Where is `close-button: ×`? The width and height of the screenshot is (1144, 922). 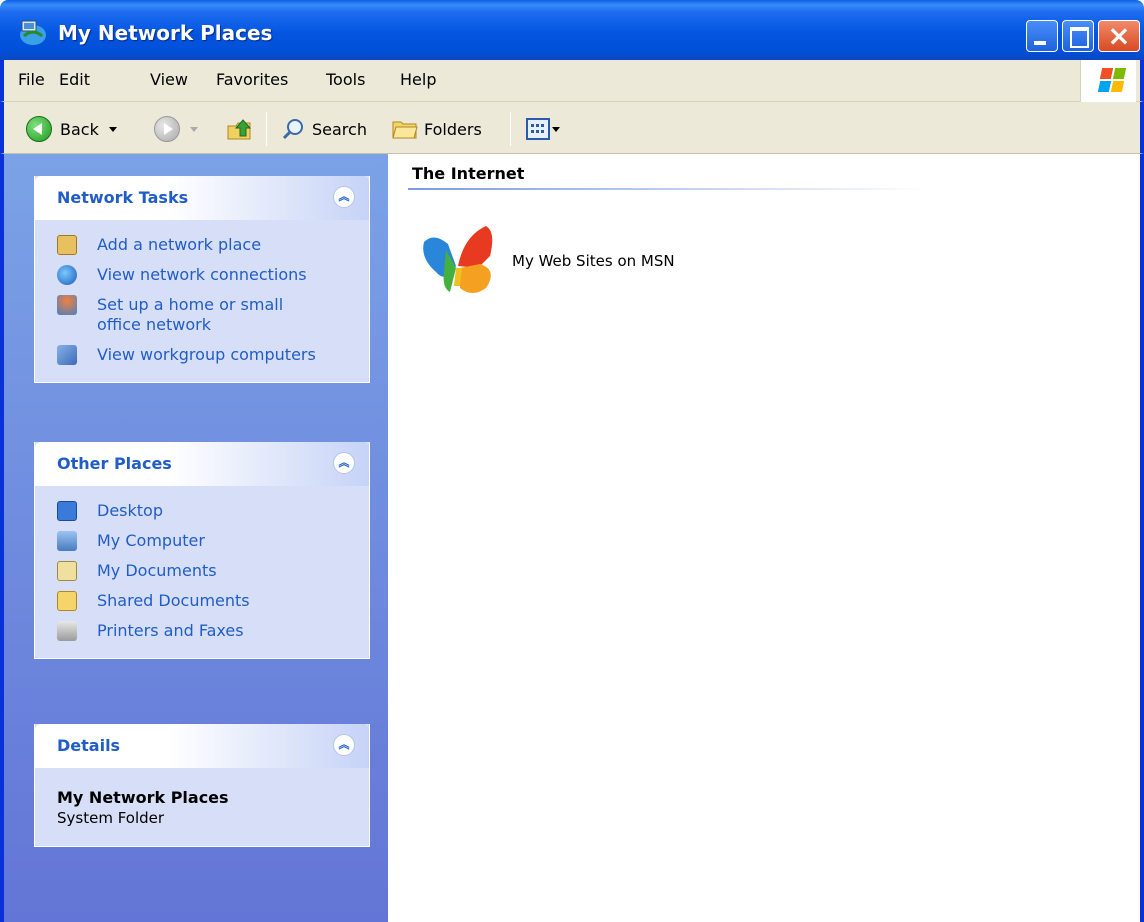 close-button: × is located at coordinates (1119, 35).